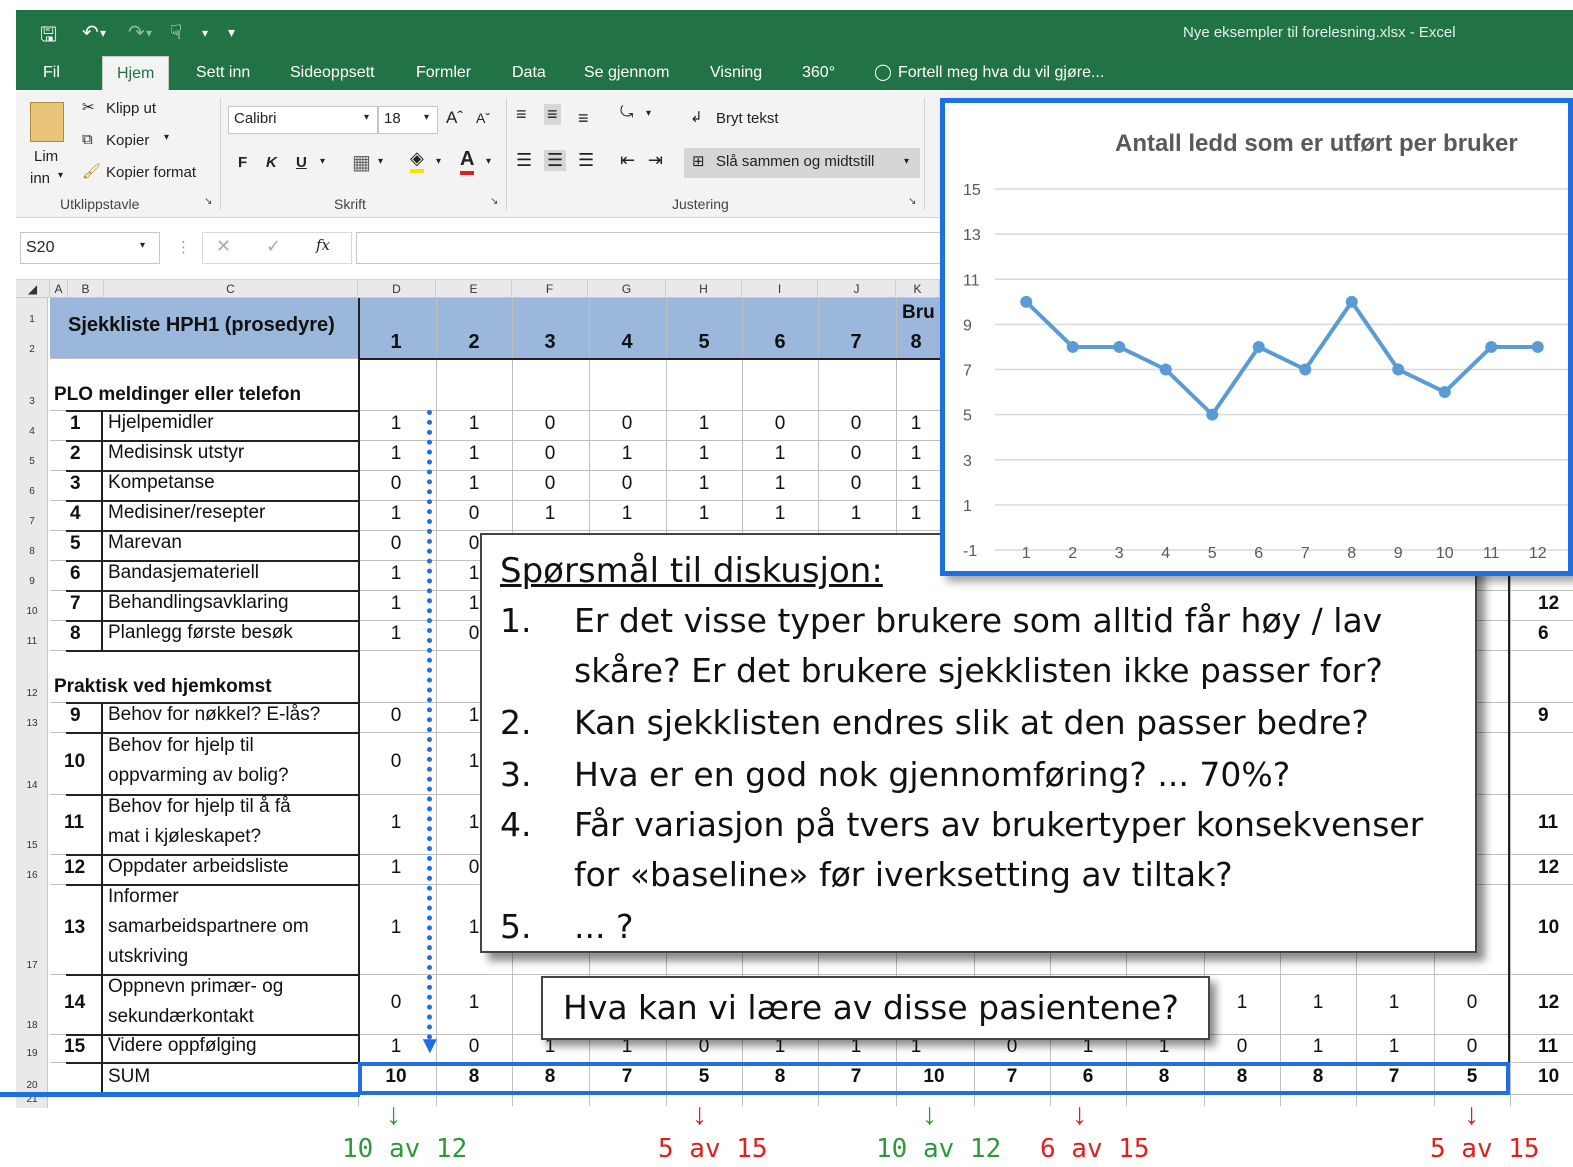 The image size is (1573, 1167). What do you see at coordinates (86, 289) in the screenshot?
I see `col-header-b: B` at bounding box center [86, 289].